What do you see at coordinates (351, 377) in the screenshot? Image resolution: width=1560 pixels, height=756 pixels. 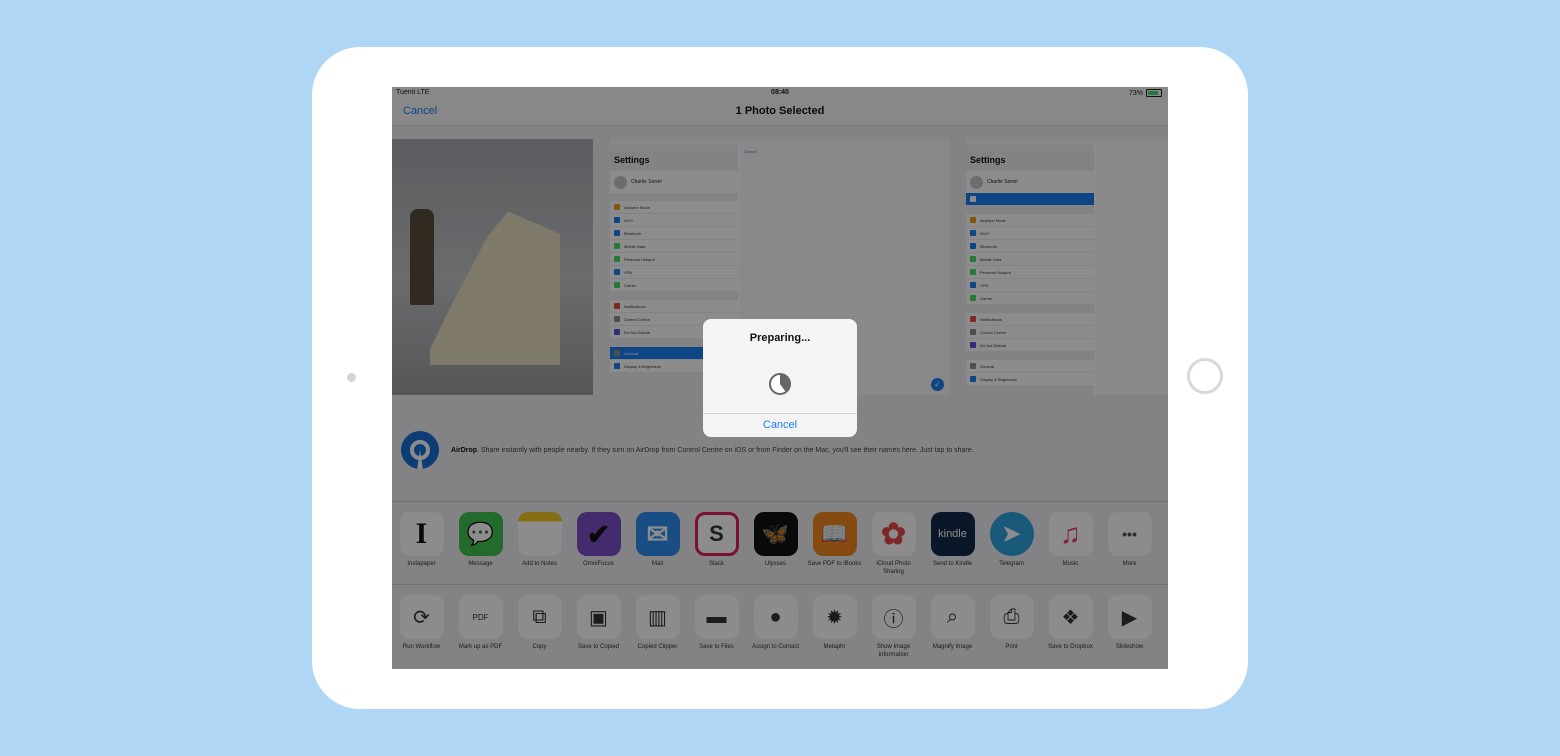 I see `front-camera` at bounding box center [351, 377].